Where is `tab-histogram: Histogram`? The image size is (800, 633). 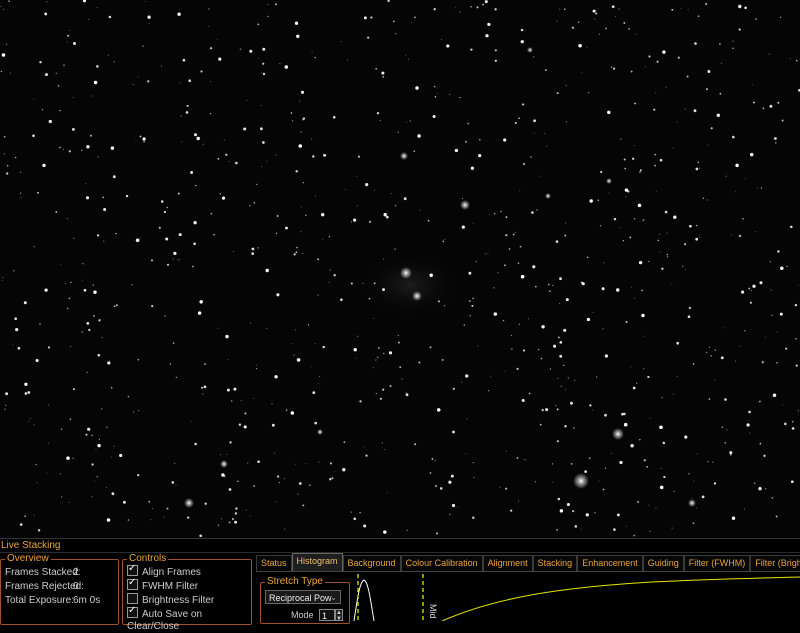
tab-histogram: Histogram is located at coordinates (317, 562).